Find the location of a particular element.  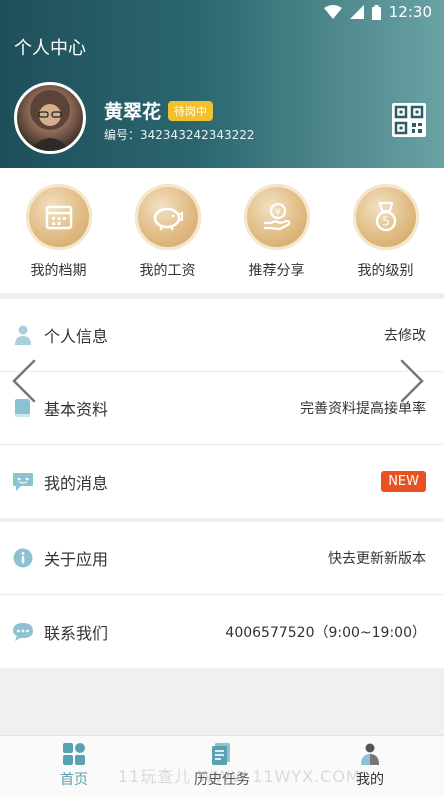

new-badge: NEW is located at coordinates (403, 481).